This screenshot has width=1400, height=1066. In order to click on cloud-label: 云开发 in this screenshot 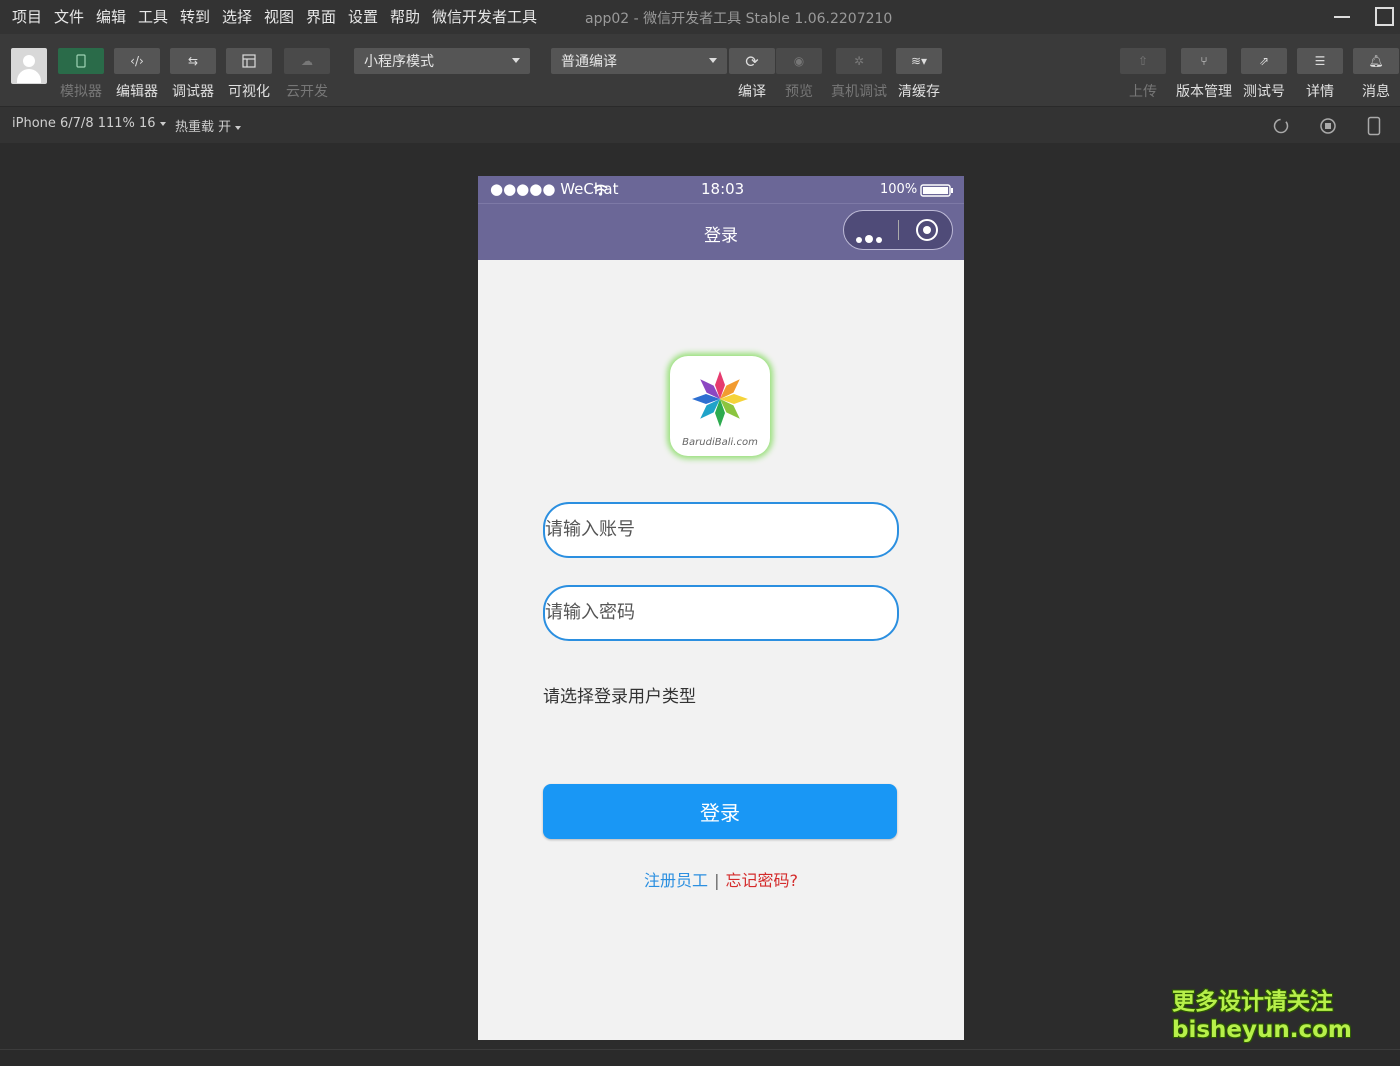, I will do `click(307, 92)`.